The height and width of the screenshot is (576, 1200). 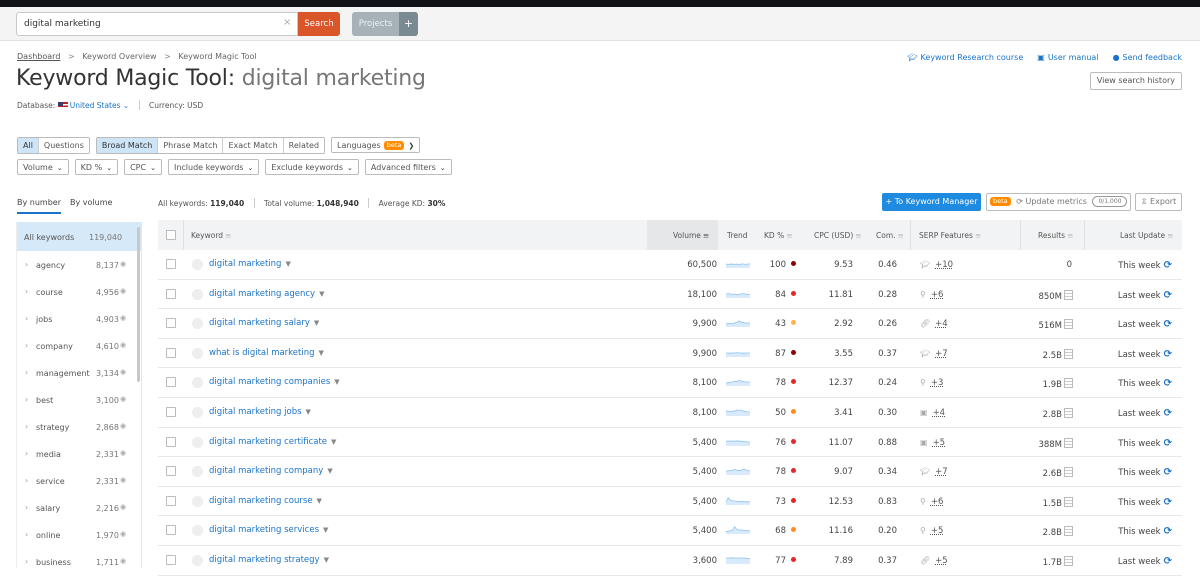 What do you see at coordinates (937, 383) in the screenshot?
I see `serp-features-more: +3` at bounding box center [937, 383].